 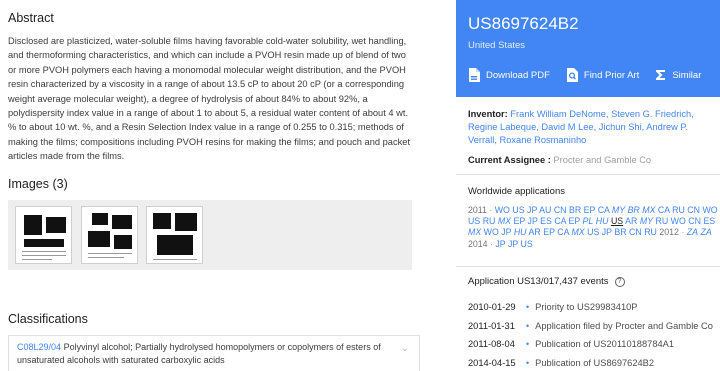 What do you see at coordinates (38, 184) in the screenshot?
I see `images-heading: Images (3)` at bounding box center [38, 184].